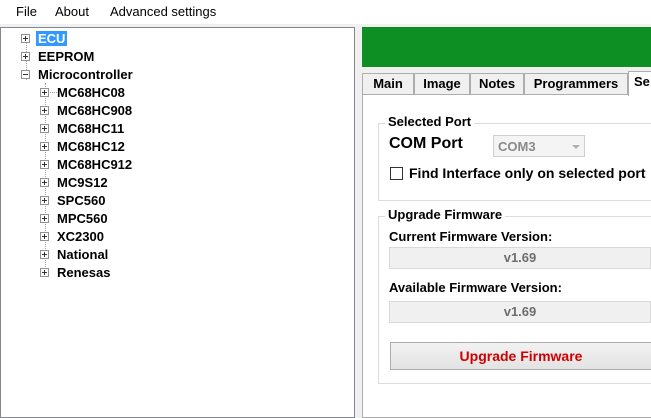 This screenshot has width=651, height=418. What do you see at coordinates (95, 110) in the screenshot?
I see `tree-node-label: MC68HC908` at bounding box center [95, 110].